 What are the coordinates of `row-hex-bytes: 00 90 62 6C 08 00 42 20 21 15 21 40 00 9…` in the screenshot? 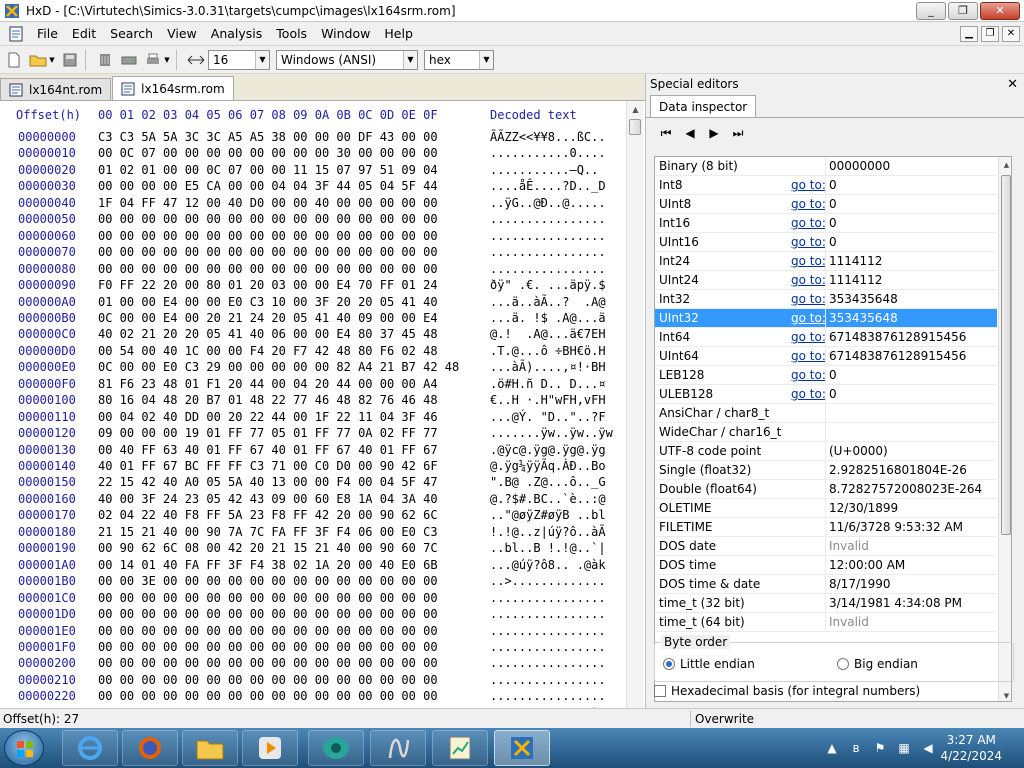 It's located at (268, 548).